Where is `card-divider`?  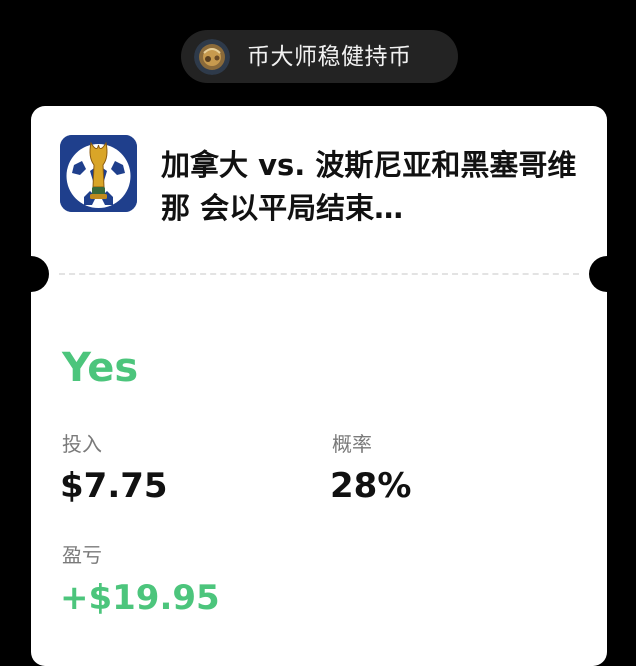
card-divider is located at coordinates (319, 274).